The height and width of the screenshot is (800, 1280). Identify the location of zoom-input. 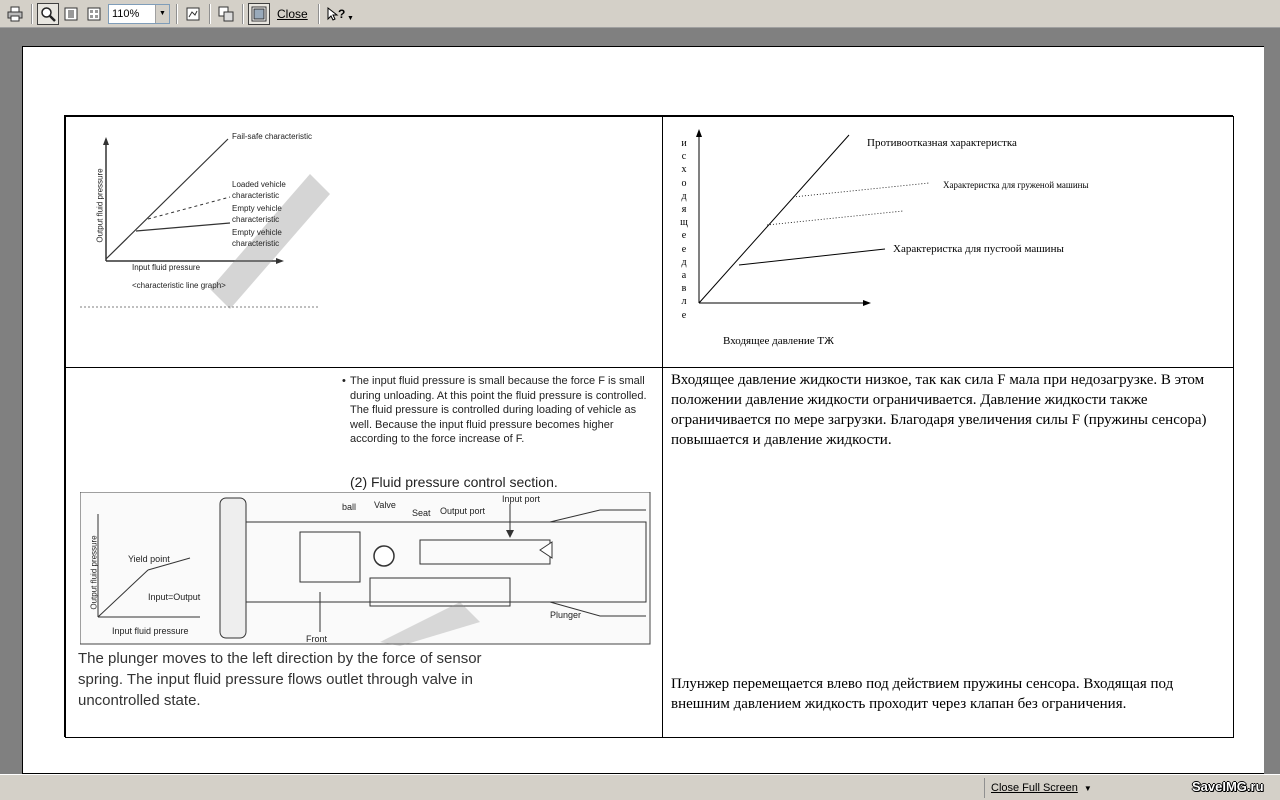
(132, 13).